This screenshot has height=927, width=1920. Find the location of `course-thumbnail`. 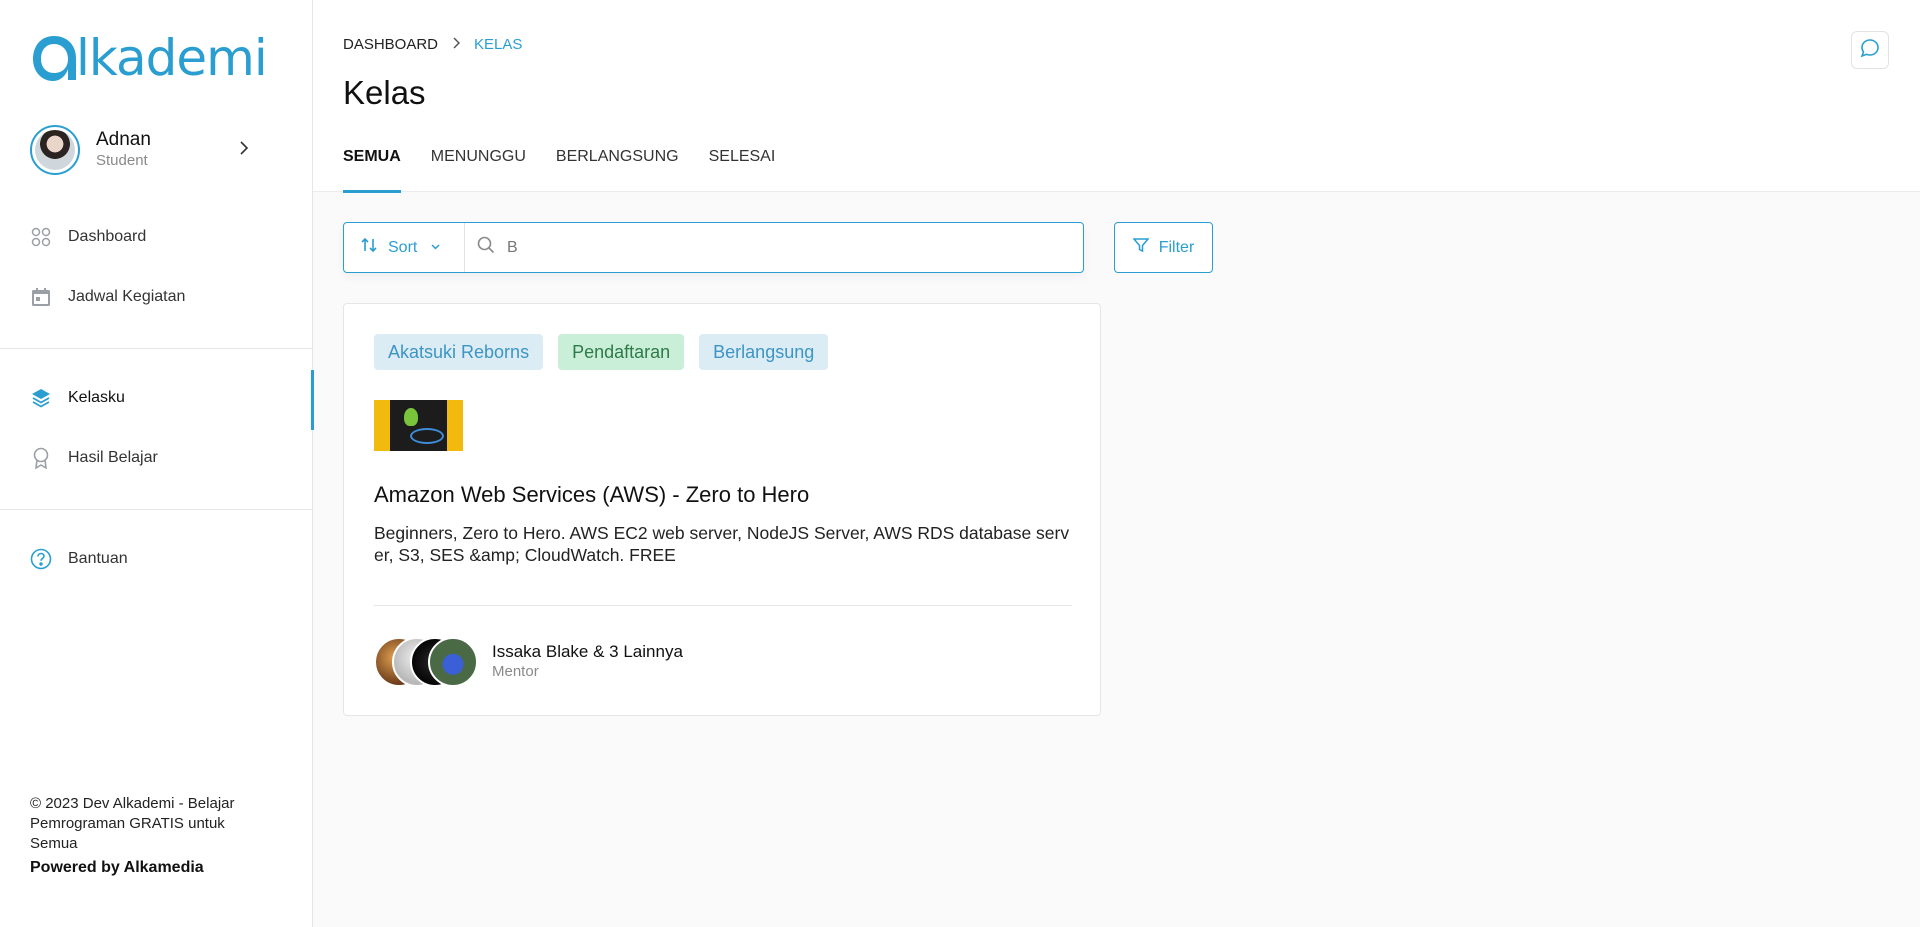

course-thumbnail is located at coordinates (418, 425).